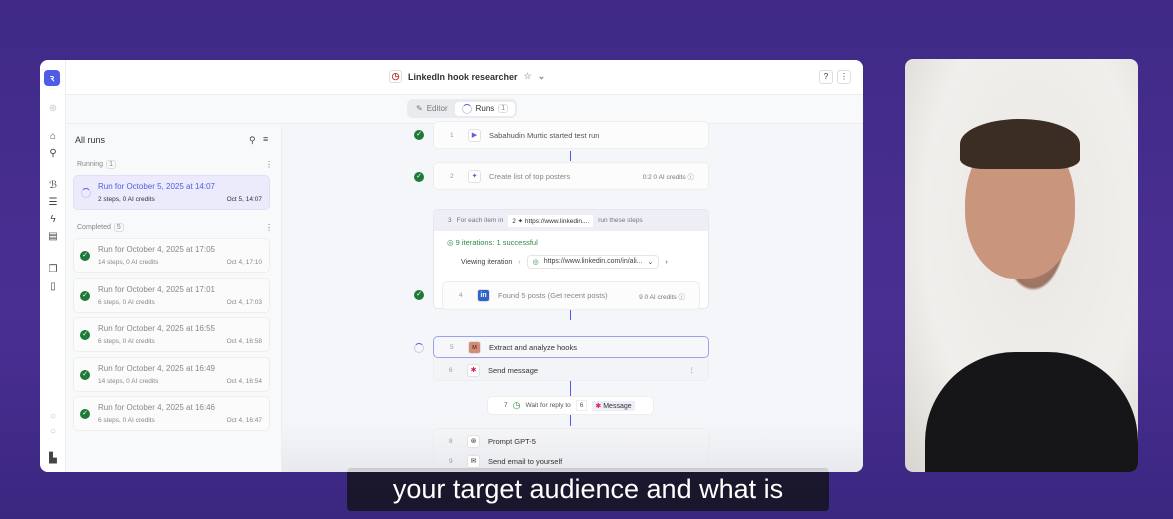 The width and height of the screenshot is (1173, 519). What do you see at coordinates (451, 370) in the screenshot?
I see `step-number: 6` at bounding box center [451, 370].